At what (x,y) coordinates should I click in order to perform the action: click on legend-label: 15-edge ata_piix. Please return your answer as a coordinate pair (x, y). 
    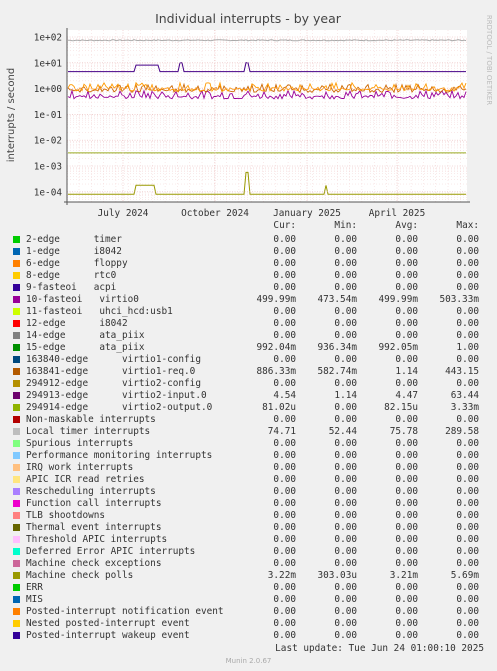
    Looking at the image, I should click on (85, 347).